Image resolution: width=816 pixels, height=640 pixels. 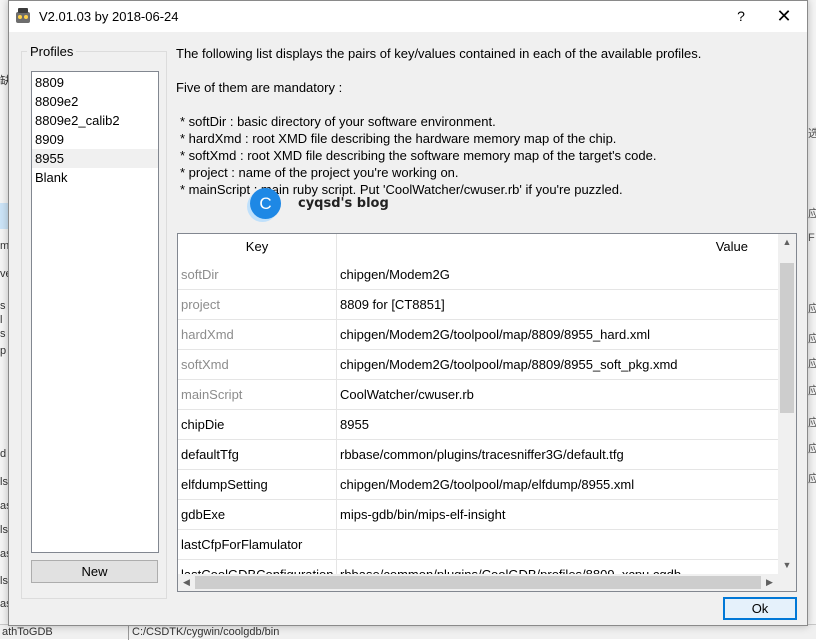 I want to click on row-key: mainScript, so click(x=257, y=395).